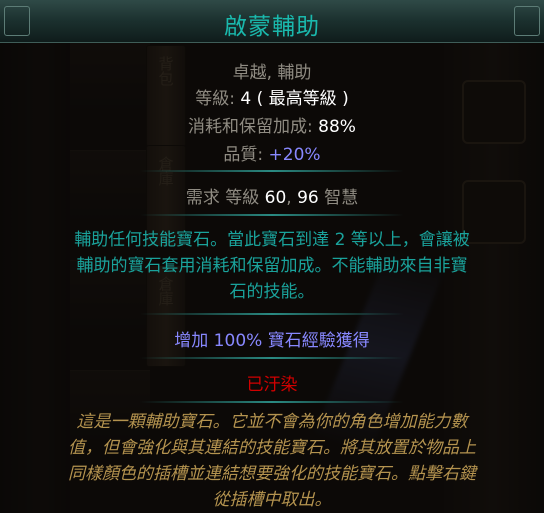 Image resolution: width=544 pixels, height=513 pixels. I want to click on description-line: 輔助任何技能寶石。當此寶石到達 2 等以上，會讓被, so click(272, 240).